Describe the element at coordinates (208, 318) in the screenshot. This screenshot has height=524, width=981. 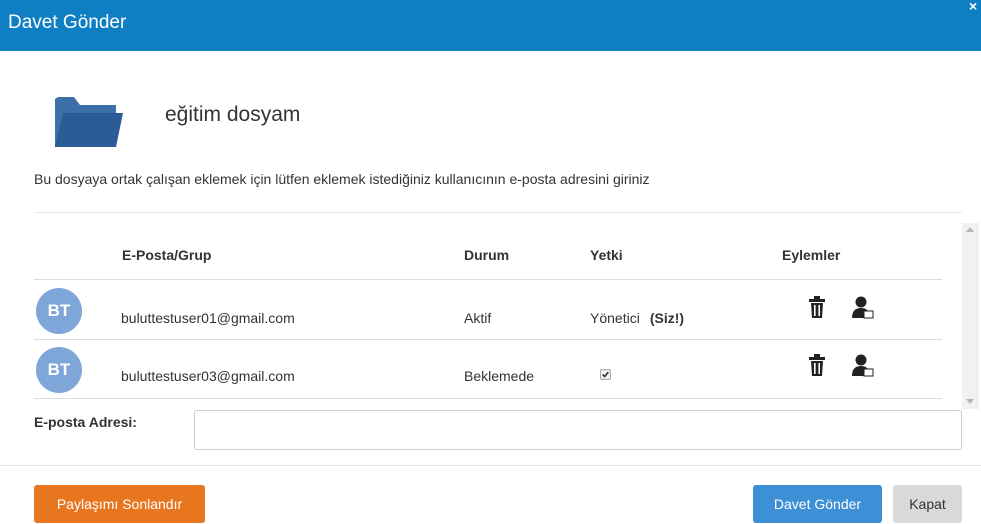
I see `row-email: buluttestuser01@gmail.com` at that location.